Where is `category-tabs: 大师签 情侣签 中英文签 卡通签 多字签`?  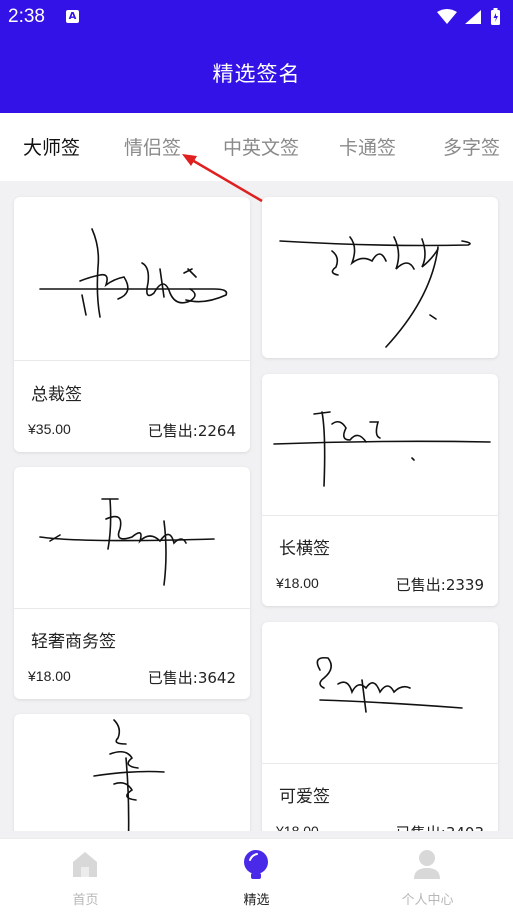
category-tabs: 大师签 情侣签 中英文签 卡通签 多字签 is located at coordinates (256, 147).